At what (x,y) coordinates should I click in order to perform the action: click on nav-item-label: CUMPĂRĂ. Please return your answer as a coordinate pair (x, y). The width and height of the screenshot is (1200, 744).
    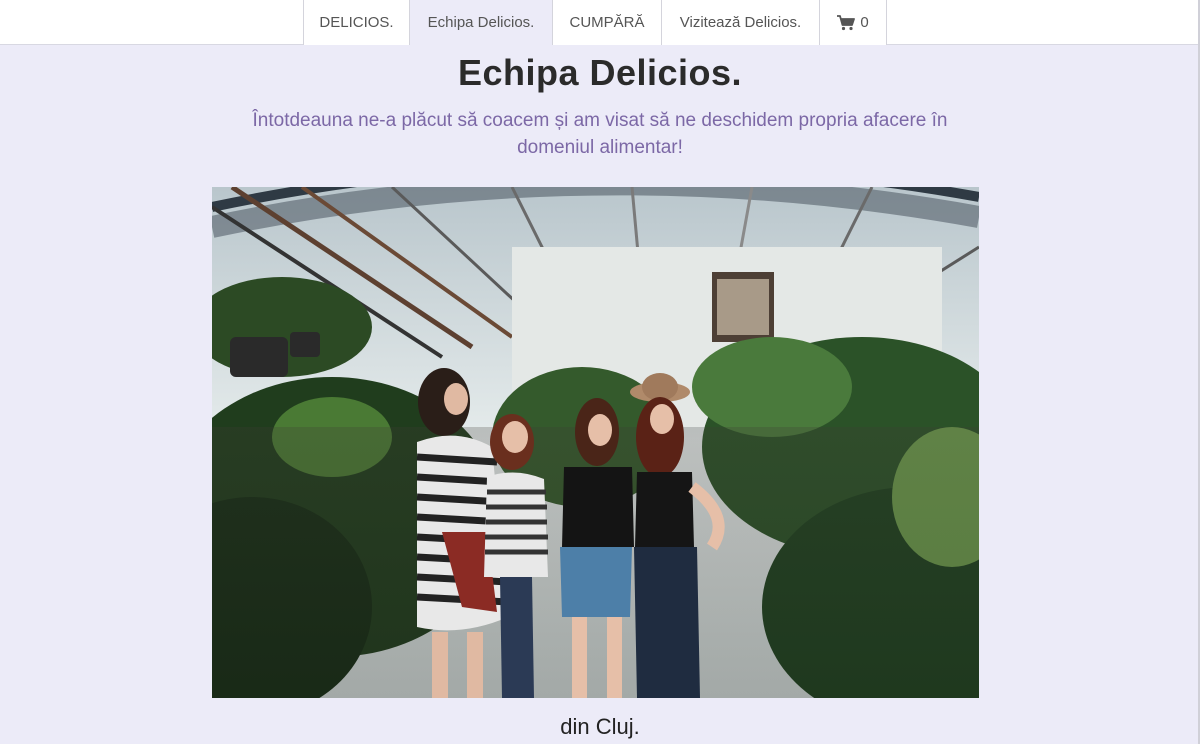
    Looking at the image, I should click on (607, 22).